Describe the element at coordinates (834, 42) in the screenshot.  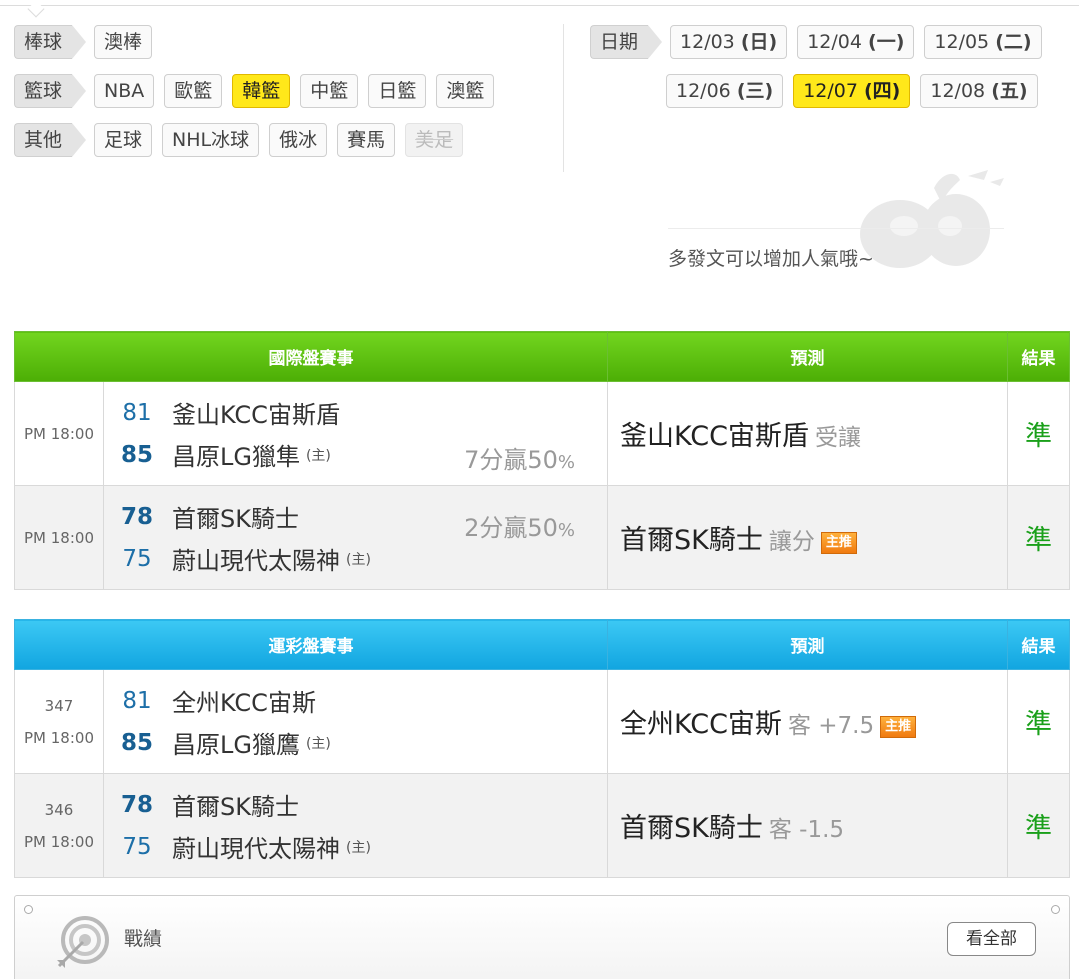
I see `date-text: 12/04` at that location.